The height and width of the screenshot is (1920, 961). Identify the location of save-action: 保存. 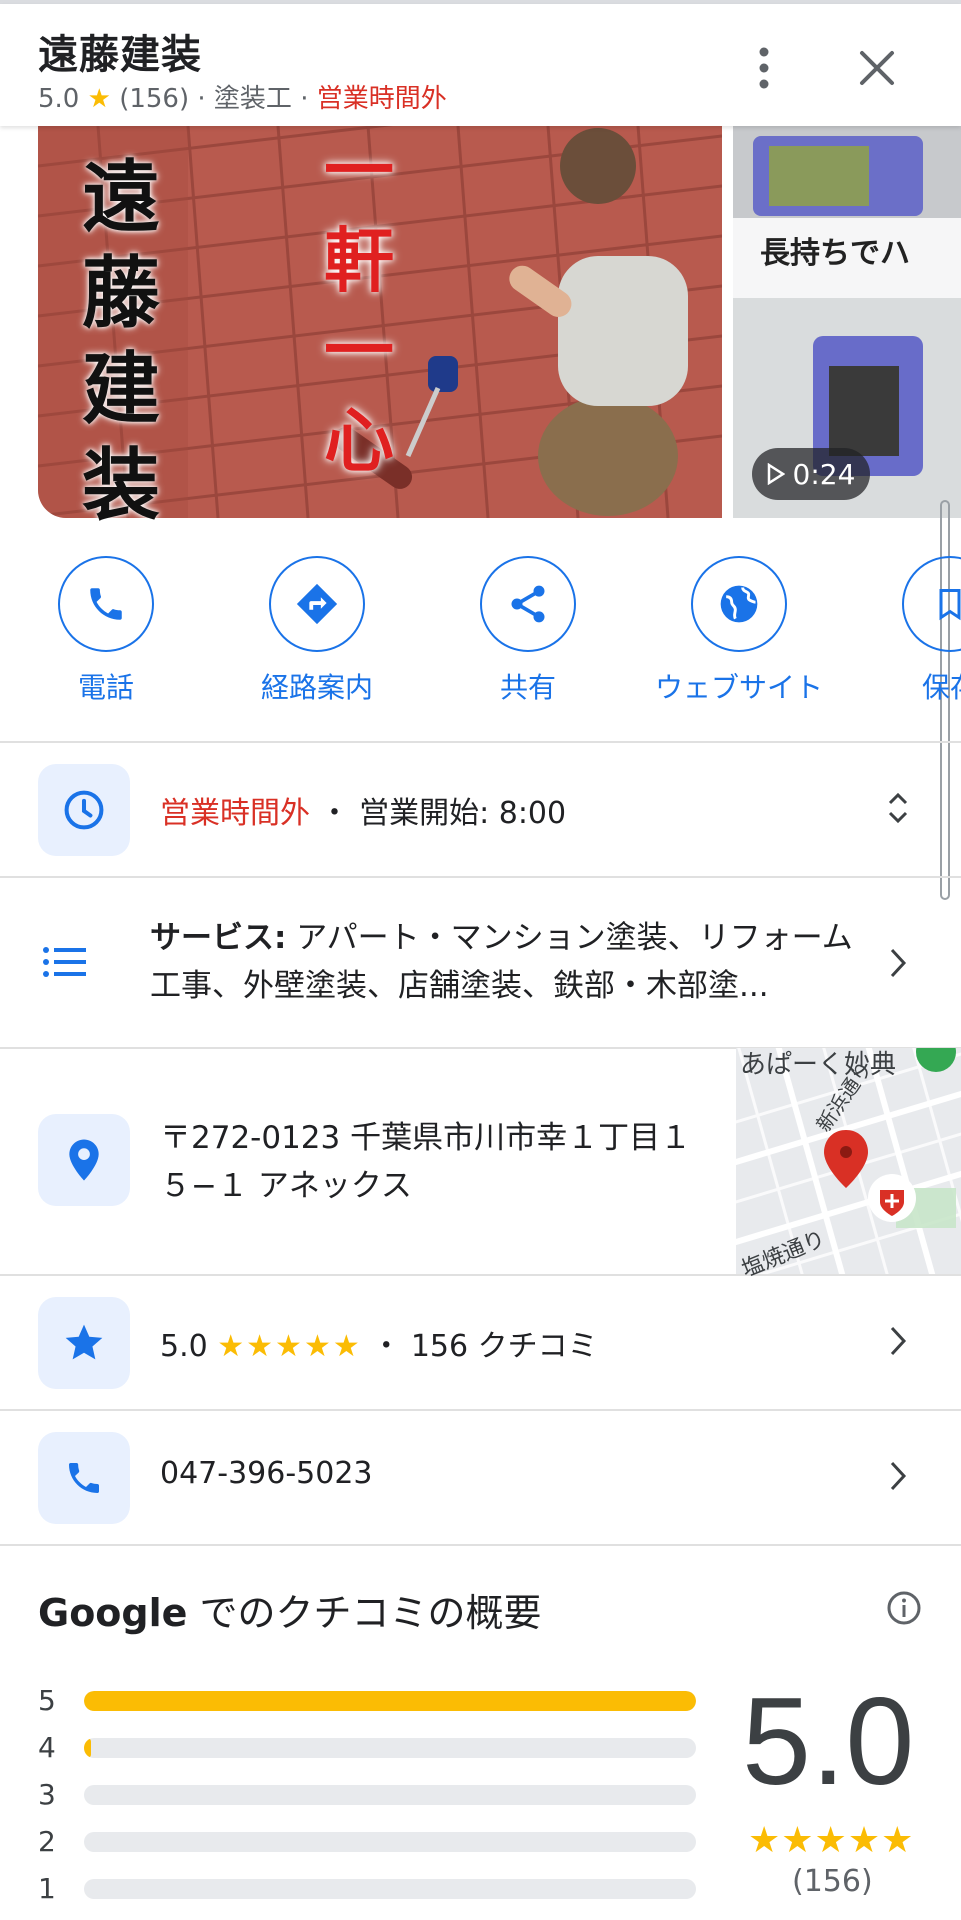
(910, 631).